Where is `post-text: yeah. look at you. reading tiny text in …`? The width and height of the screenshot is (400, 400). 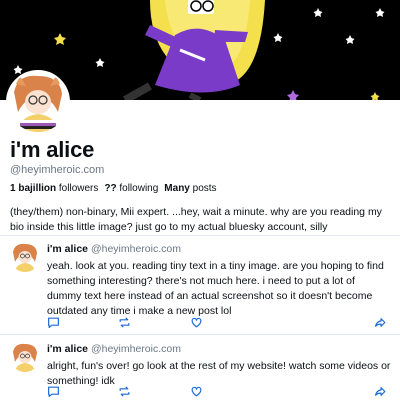
post-text: yeah. look at you. reading tiny text in … is located at coordinates (215, 288).